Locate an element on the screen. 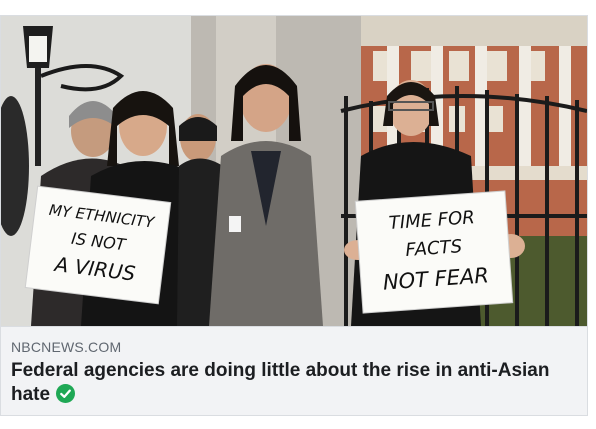 The height and width of the screenshot is (429, 596). sign-right: TIME FOR FACTS NOT FEAR is located at coordinates (434, 252).